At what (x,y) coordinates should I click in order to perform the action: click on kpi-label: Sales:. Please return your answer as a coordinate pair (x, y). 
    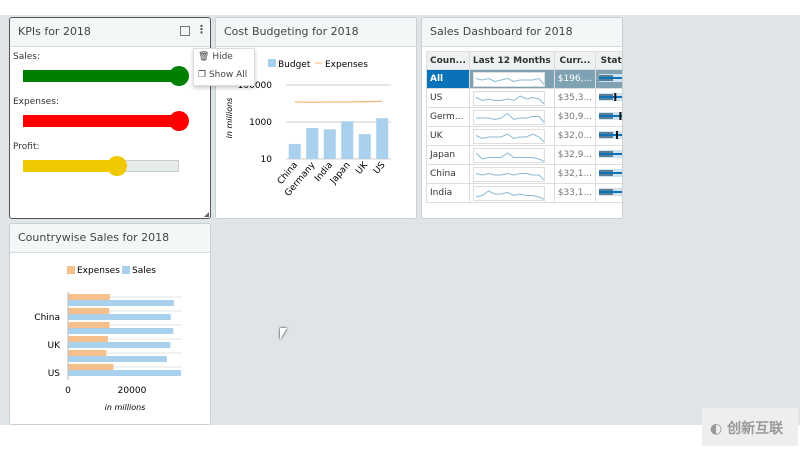
    Looking at the image, I should click on (26, 57).